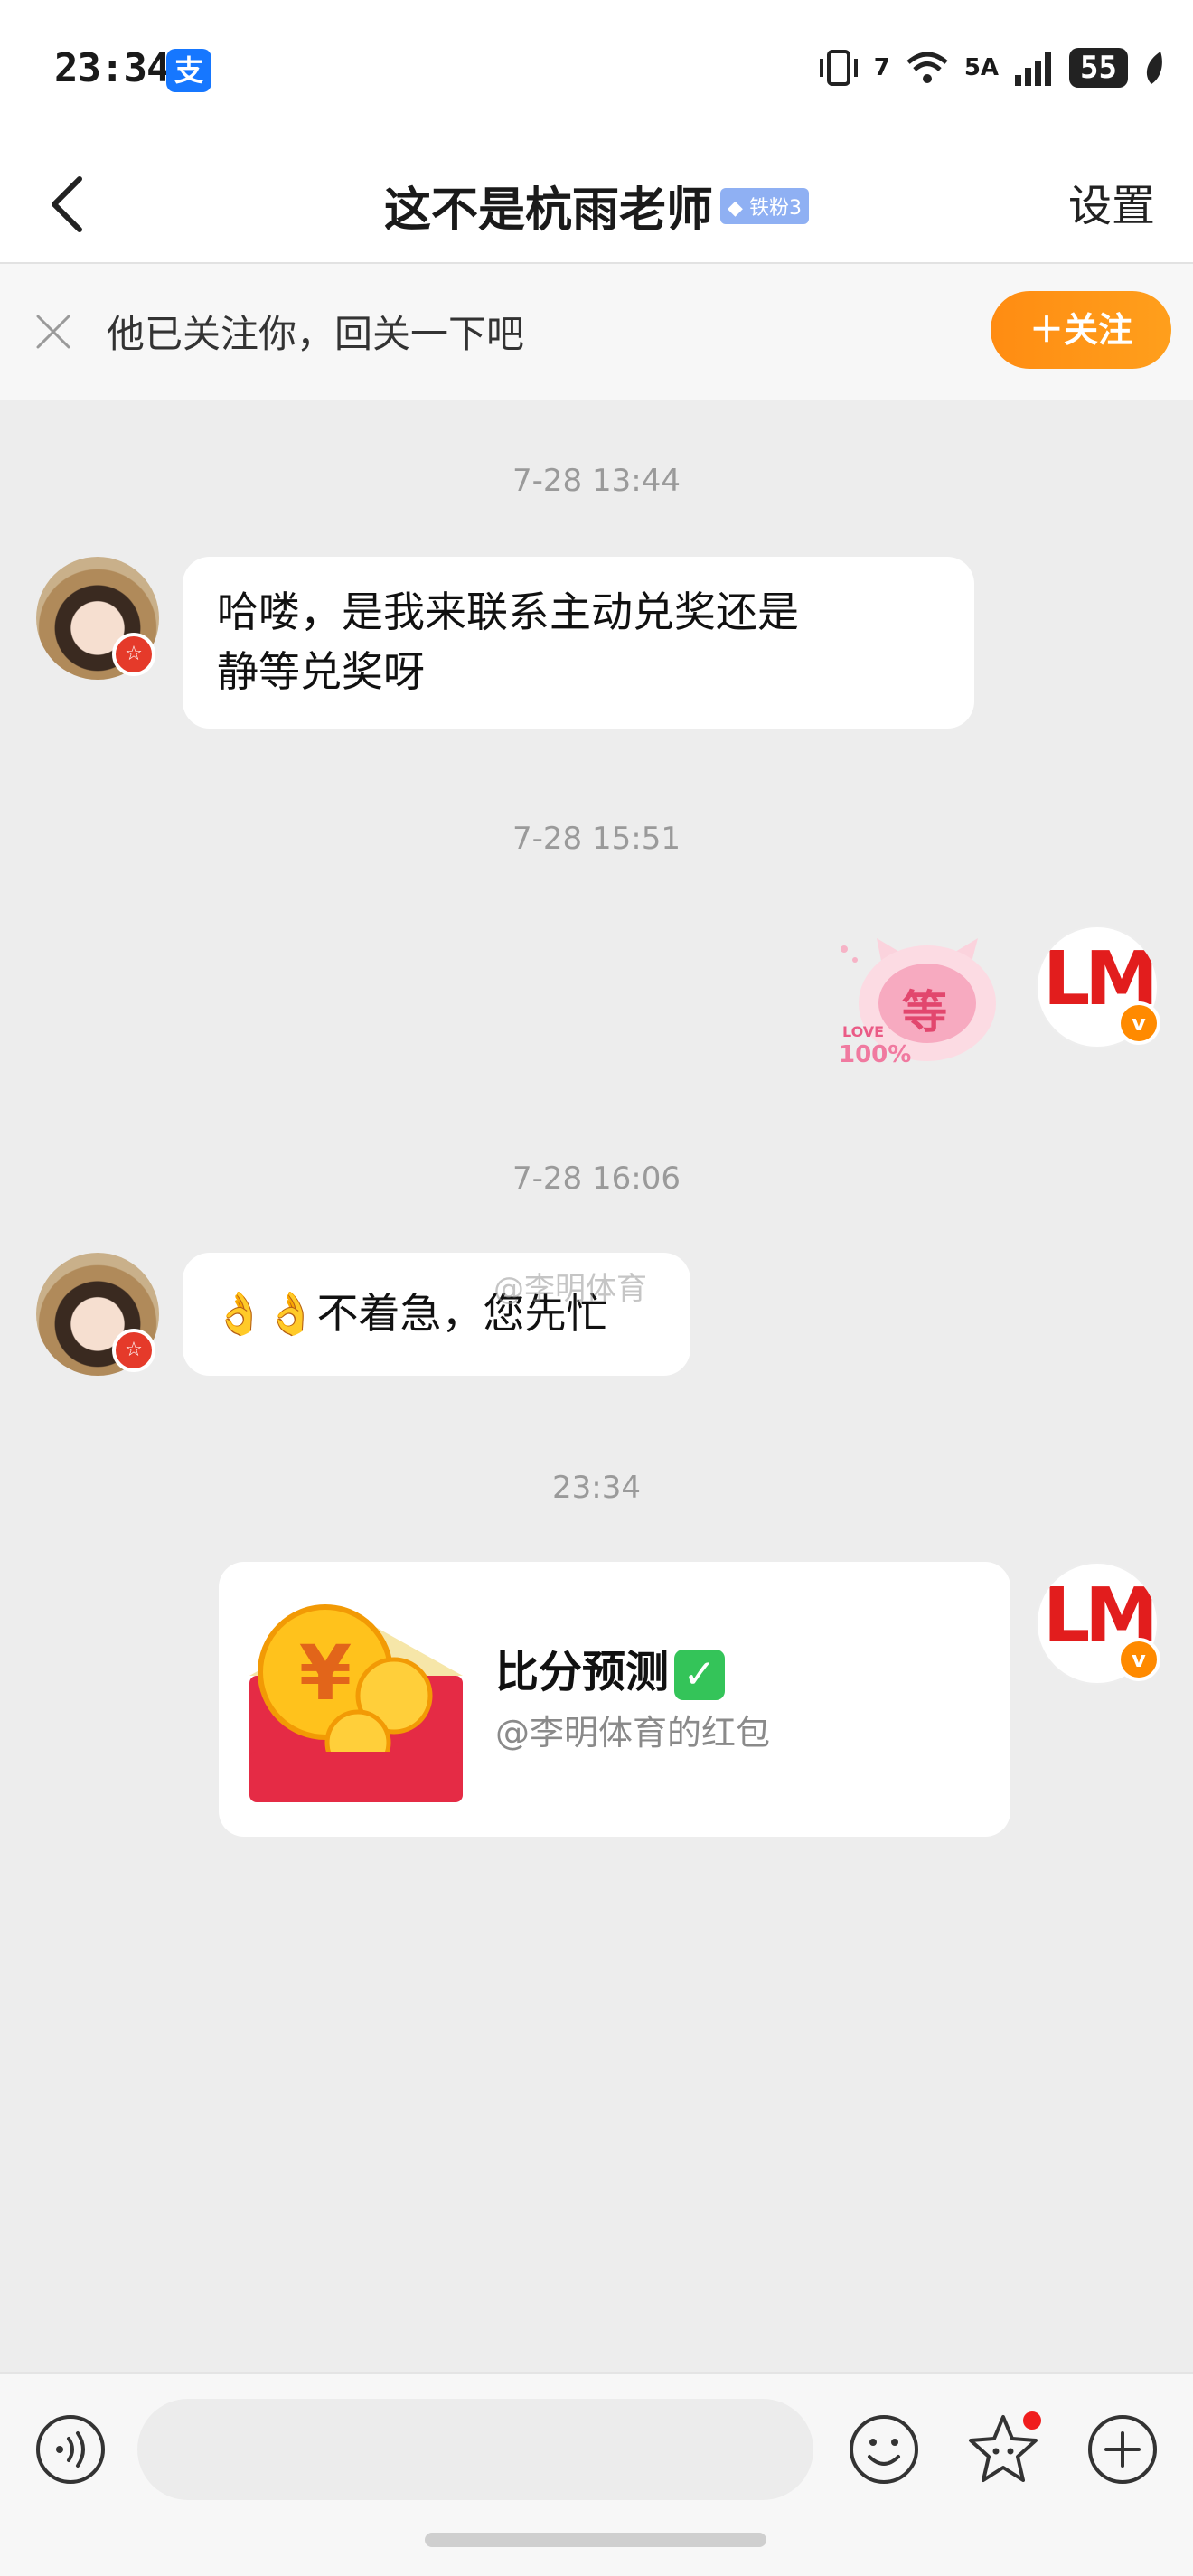 Image resolution: width=1193 pixels, height=2576 pixels. What do you see at coordinates (321, 672) in the screenshot?
I see `message-text-line: 静等兑奖呀` at bounding box center [321, 672].